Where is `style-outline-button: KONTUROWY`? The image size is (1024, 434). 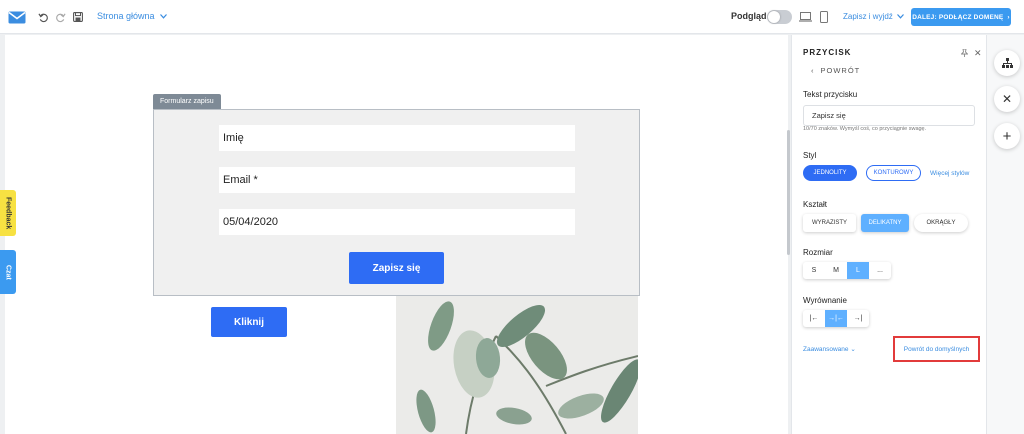 style-outline-button: KONTUROWY is located at coordinates (893, 173).